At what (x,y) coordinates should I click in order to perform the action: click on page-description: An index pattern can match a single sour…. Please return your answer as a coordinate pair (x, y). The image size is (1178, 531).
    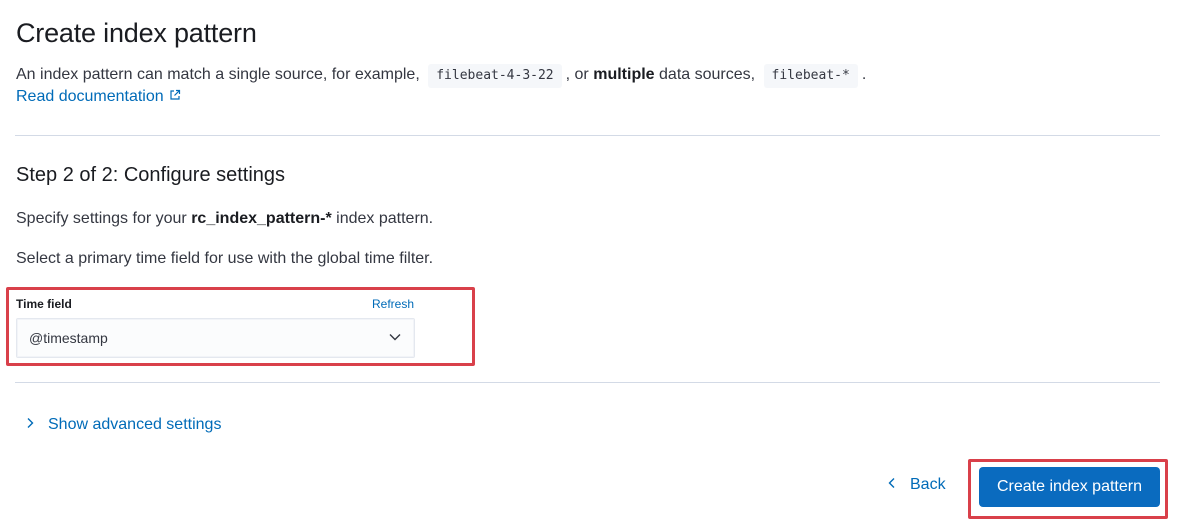
    Looking at the image, I should click on (441, 75).